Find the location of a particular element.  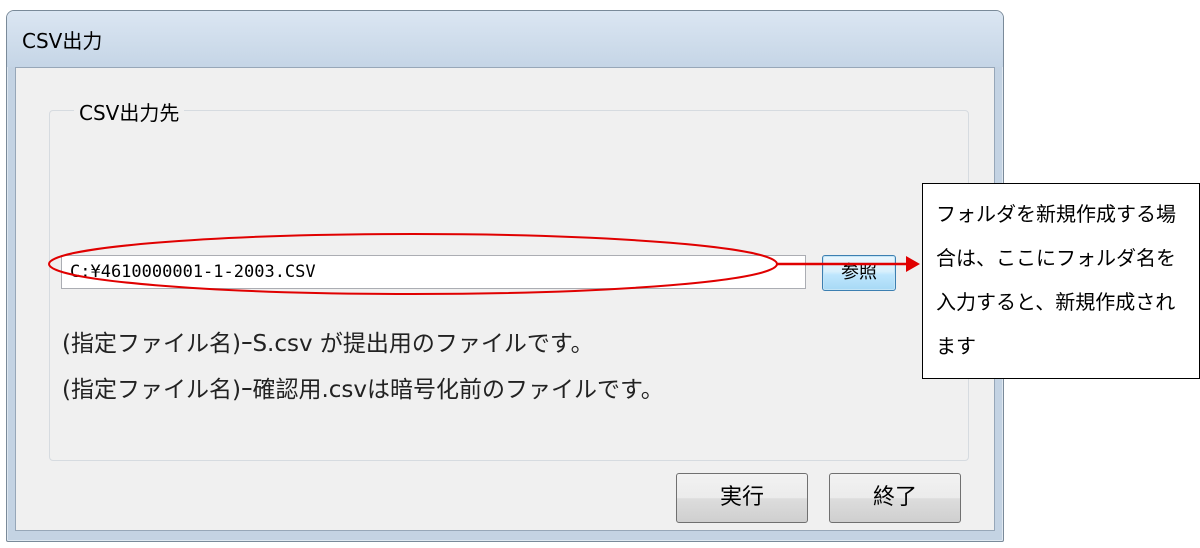

info-text-submission: (指定ファイル名)ｰS.csv が提出用のファイルです。 is located at coordinates (328, 344).